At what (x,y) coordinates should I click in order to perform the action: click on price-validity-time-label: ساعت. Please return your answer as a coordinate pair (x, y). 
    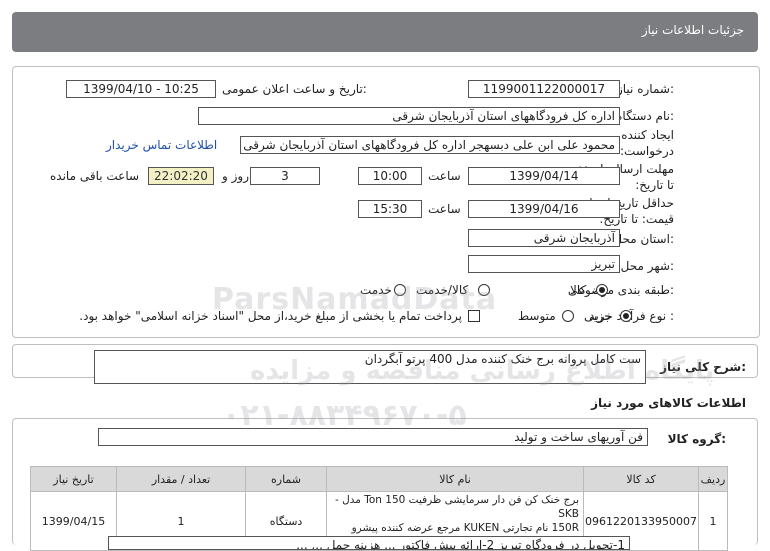
    Looking at the image, I should click on (444, 209).